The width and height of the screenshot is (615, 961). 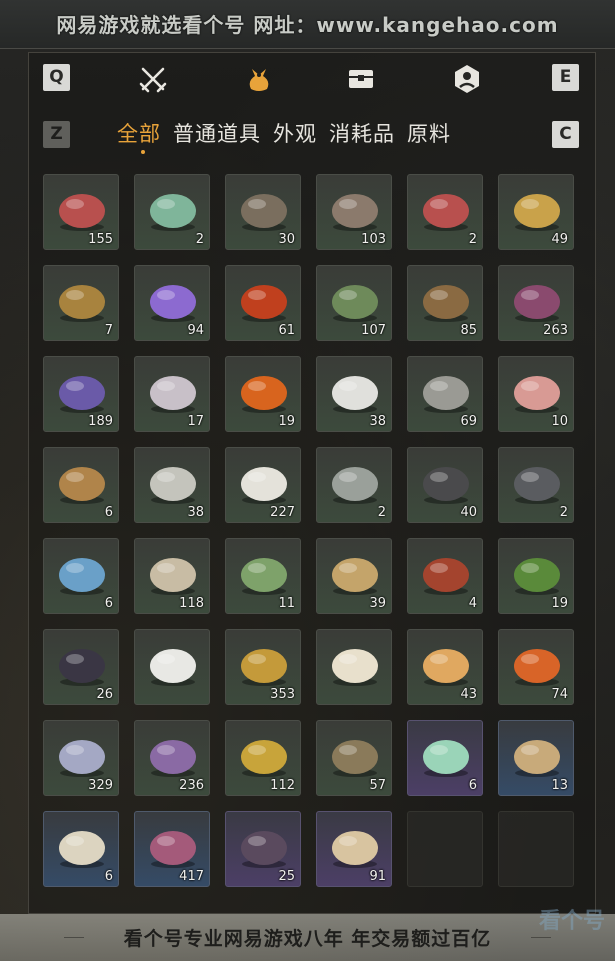 What do you see at coordinates (263, 576) in the screenshot?
I see `item-slot: 11` at bounding box center [263, 576].